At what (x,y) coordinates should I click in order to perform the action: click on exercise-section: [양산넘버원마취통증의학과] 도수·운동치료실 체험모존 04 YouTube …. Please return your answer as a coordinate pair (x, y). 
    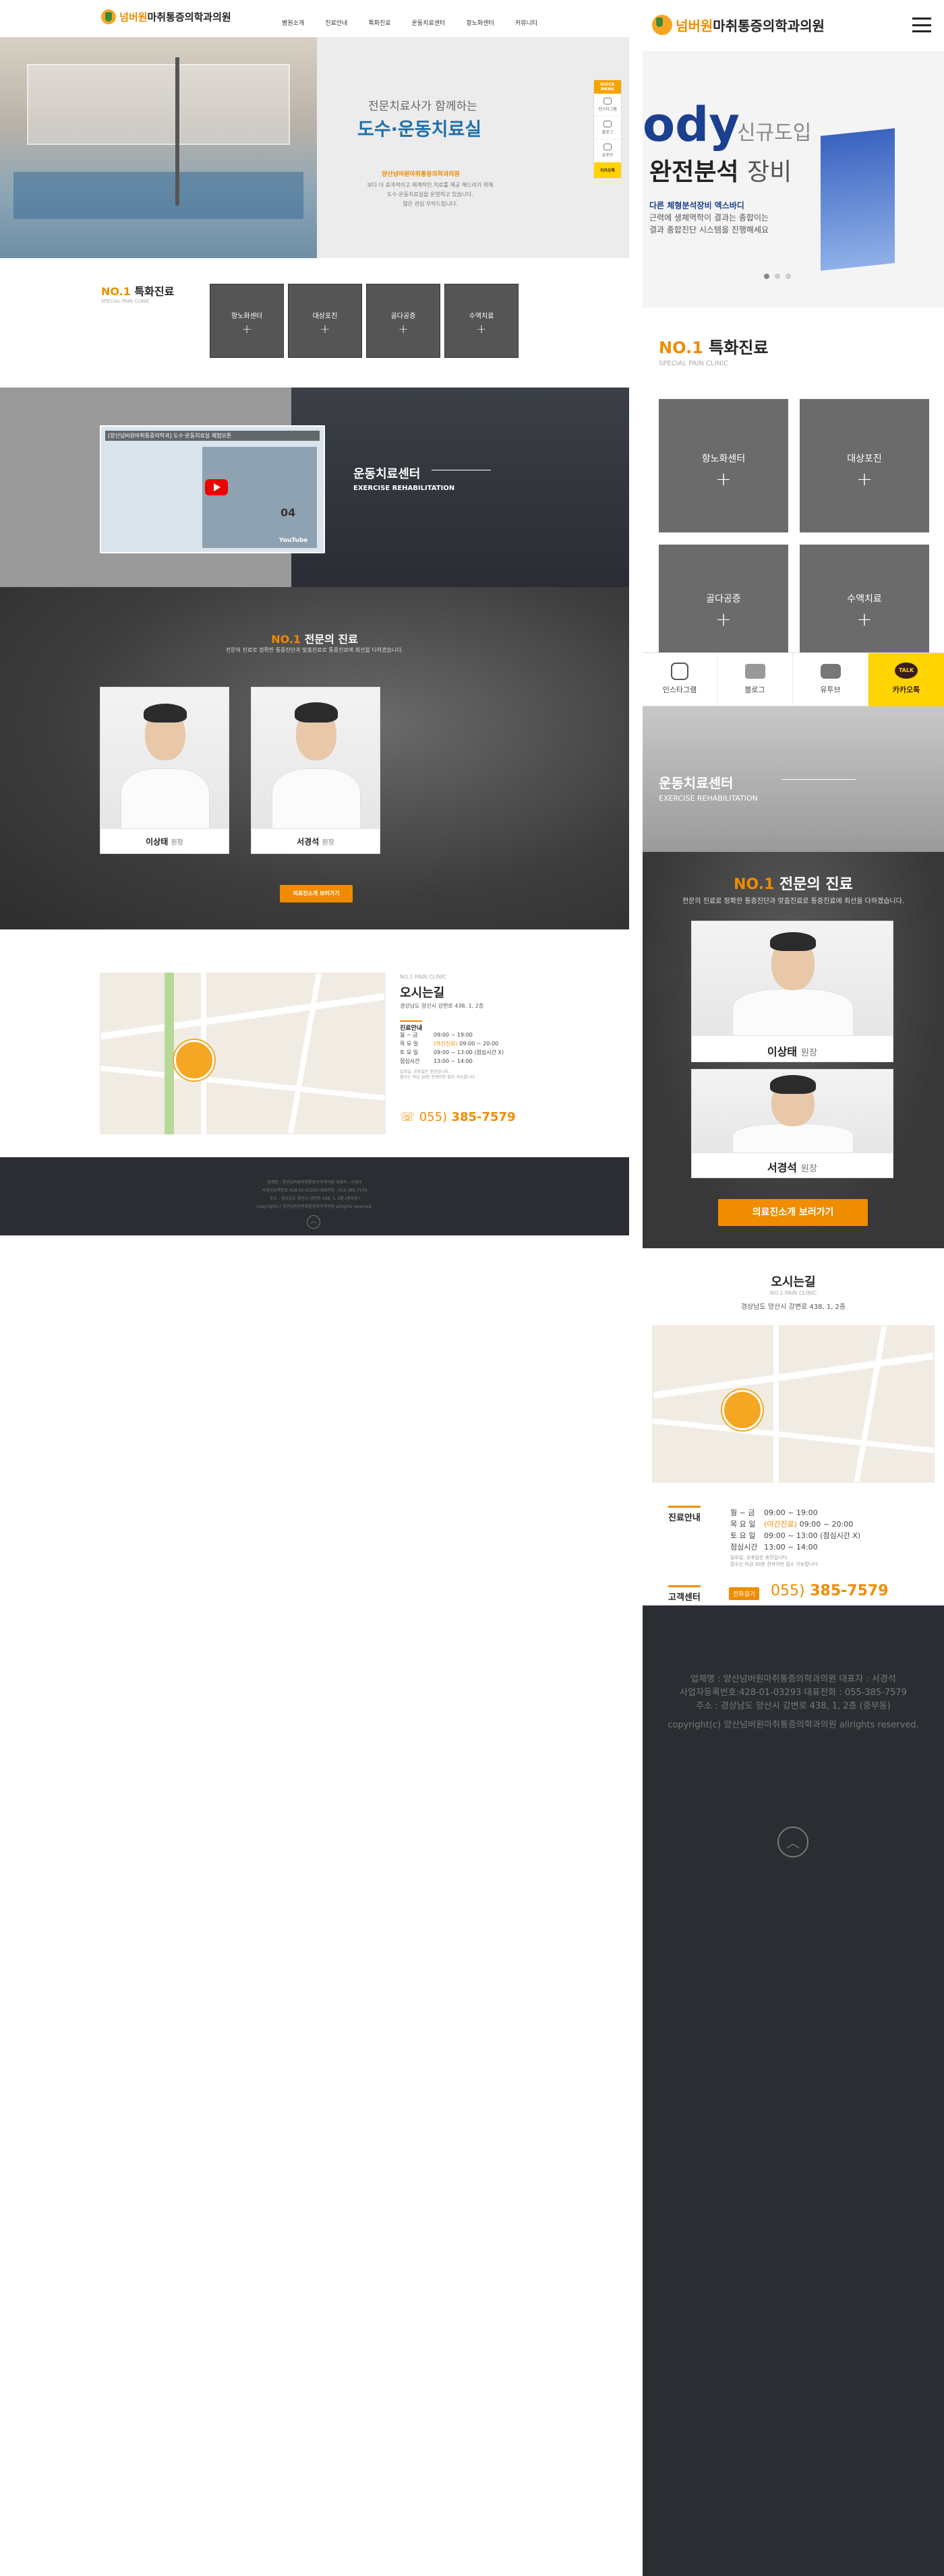
    Looking at the image, I should click on (314, 488).